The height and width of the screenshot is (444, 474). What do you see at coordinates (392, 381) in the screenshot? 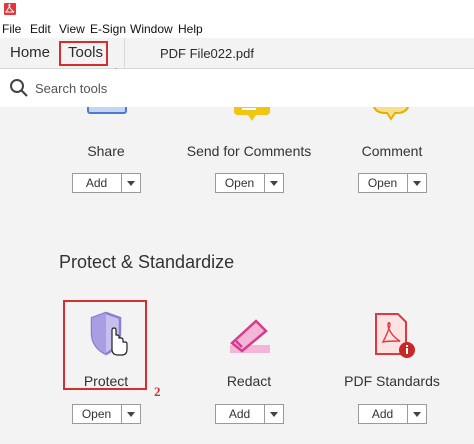
I see `tool-label-pdf-standards: PDF Standards` at bounding box center [392, 381].